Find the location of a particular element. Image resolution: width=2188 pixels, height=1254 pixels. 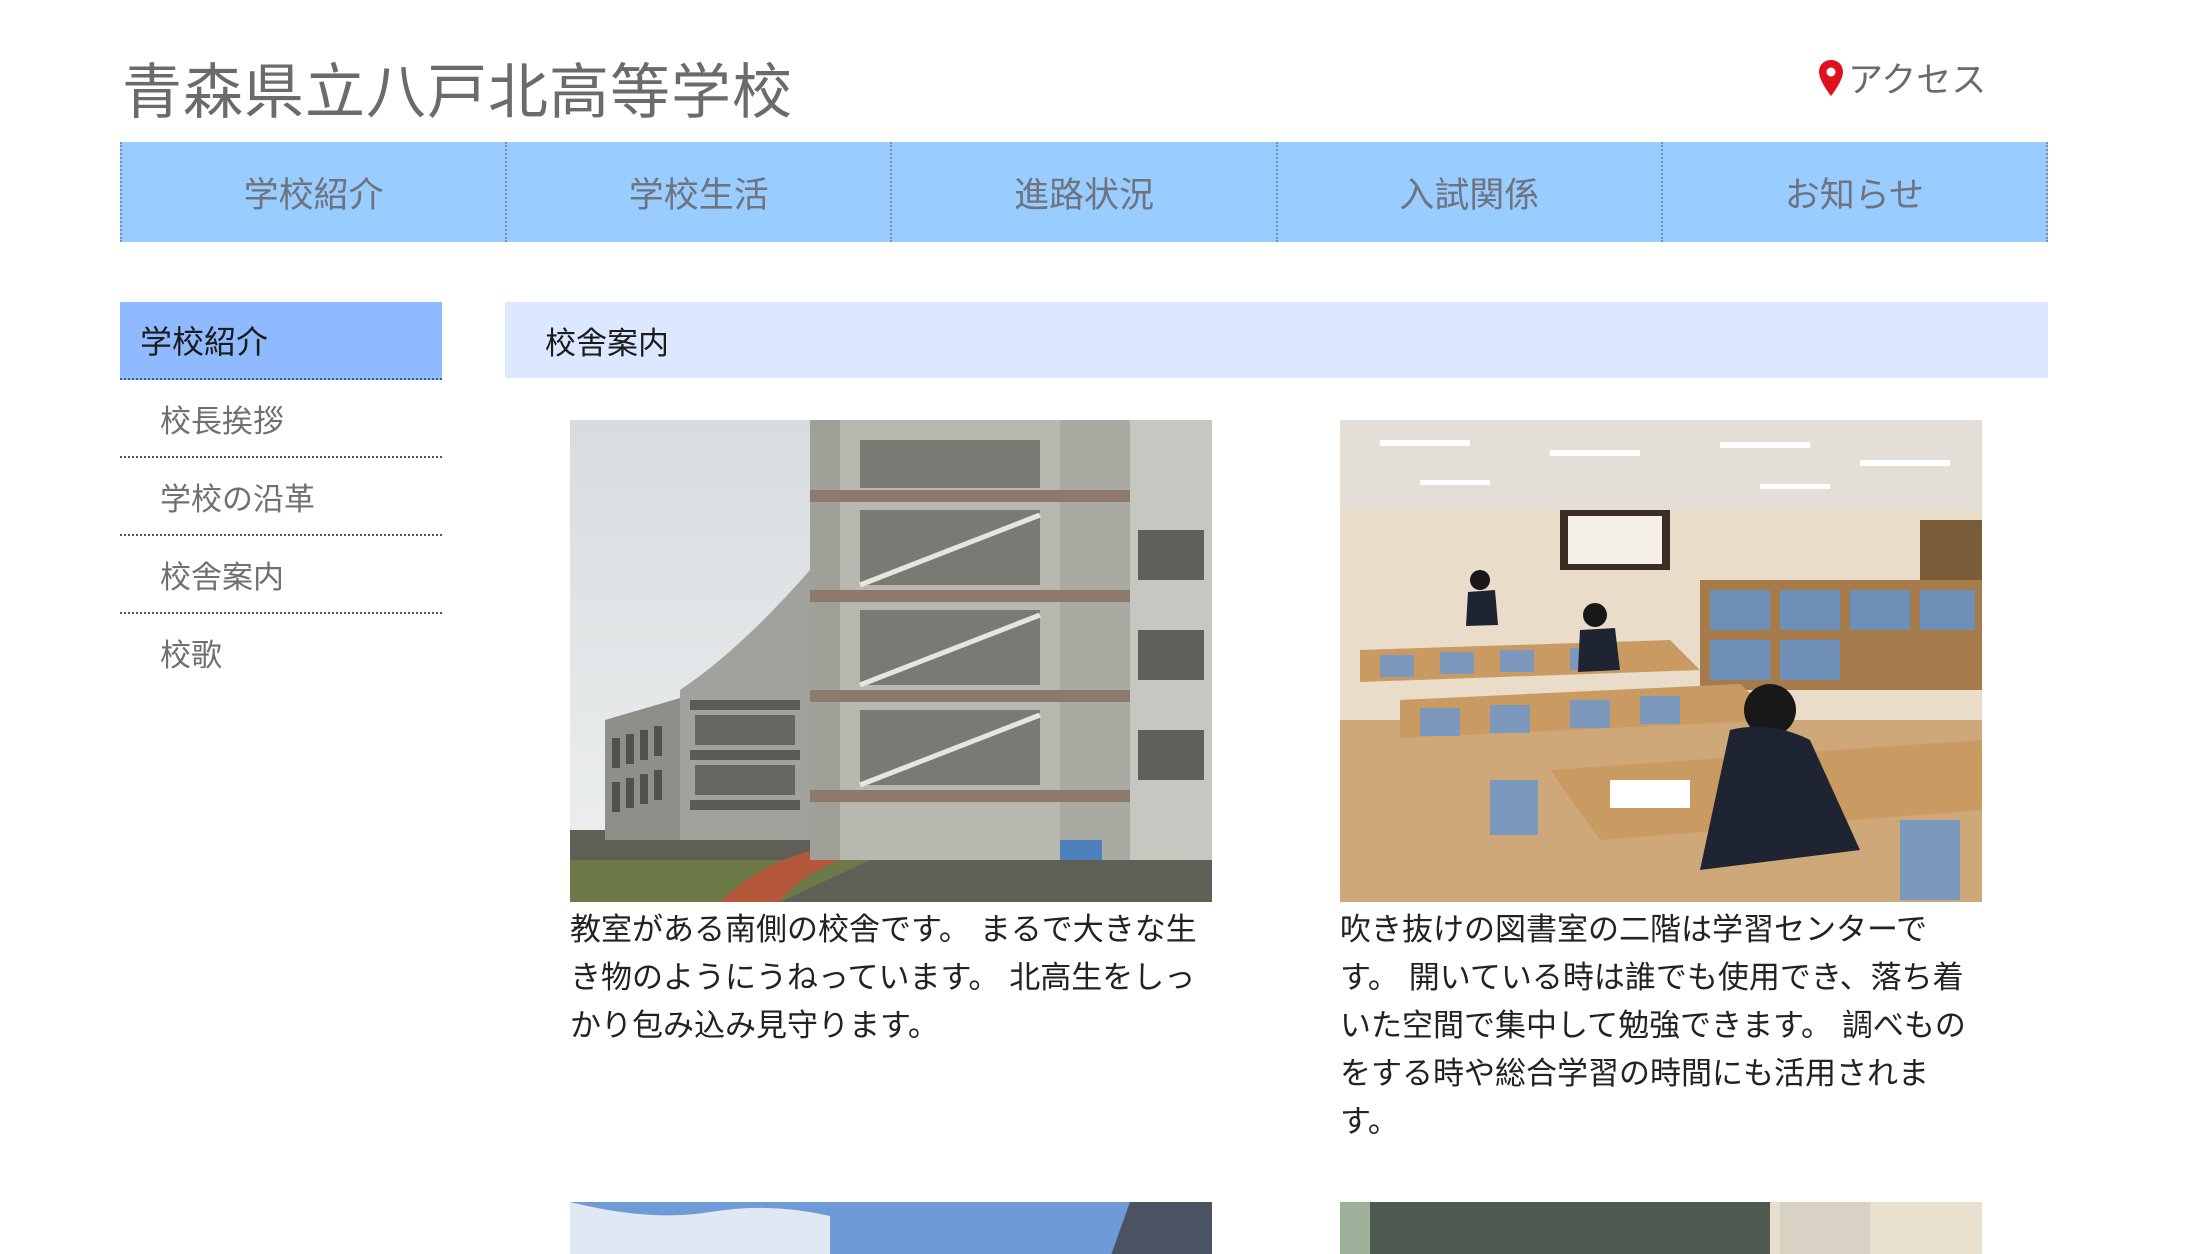

access-label: アクセス is located at coordinates (1917, 81).